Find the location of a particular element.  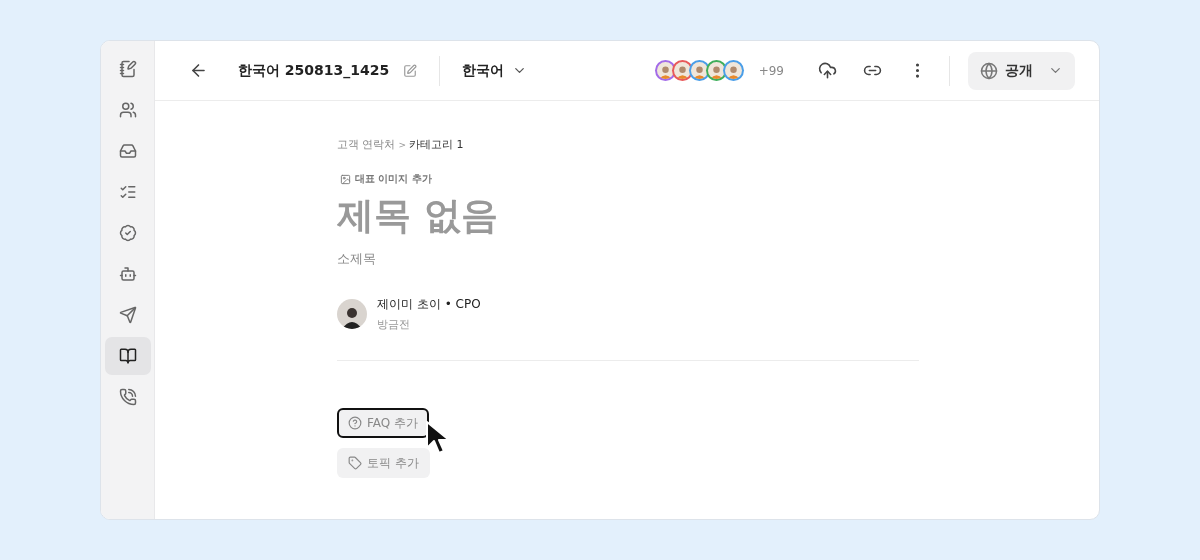

author-time: 방금전 is located at coordinates (394, 324).